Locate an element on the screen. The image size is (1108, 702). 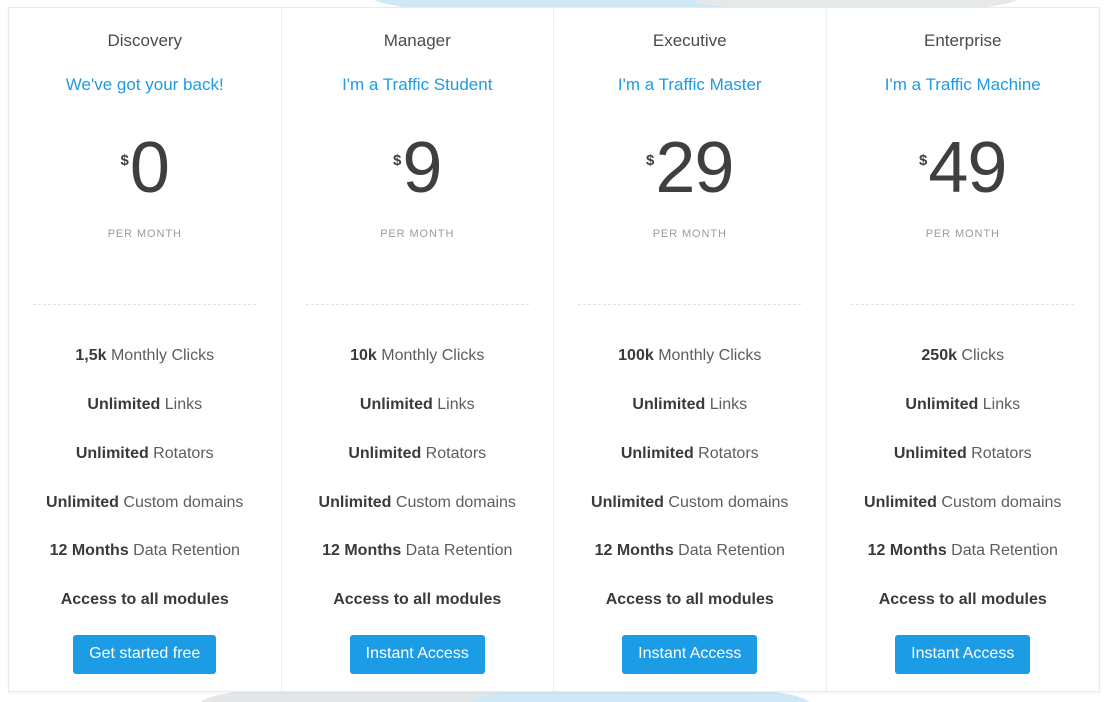
plan-tagline: We've got your back! is located at coordinates (144, 85).